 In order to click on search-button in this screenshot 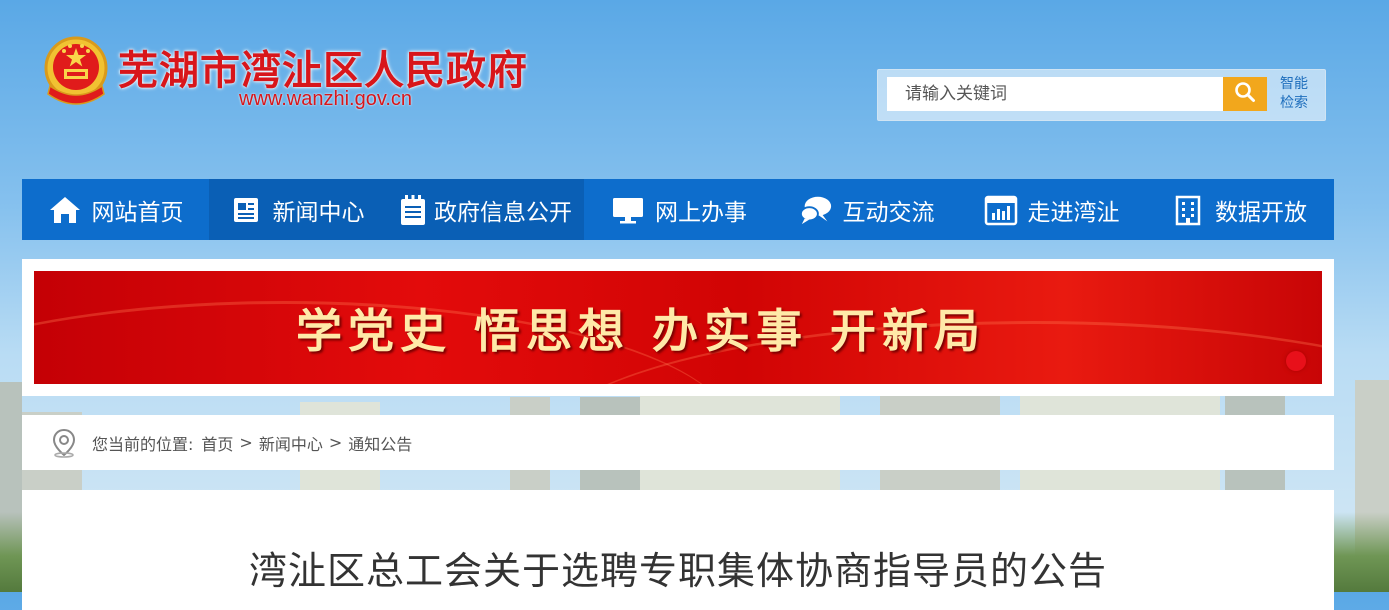, I will do `click(1245, 94)`.